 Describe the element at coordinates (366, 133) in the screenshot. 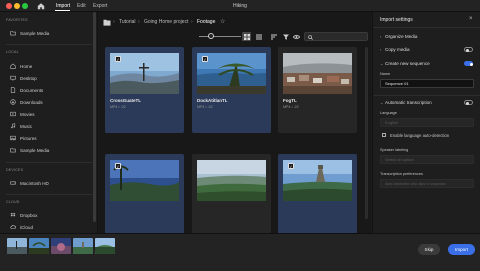

I see `browser-scrollbar` at that location.